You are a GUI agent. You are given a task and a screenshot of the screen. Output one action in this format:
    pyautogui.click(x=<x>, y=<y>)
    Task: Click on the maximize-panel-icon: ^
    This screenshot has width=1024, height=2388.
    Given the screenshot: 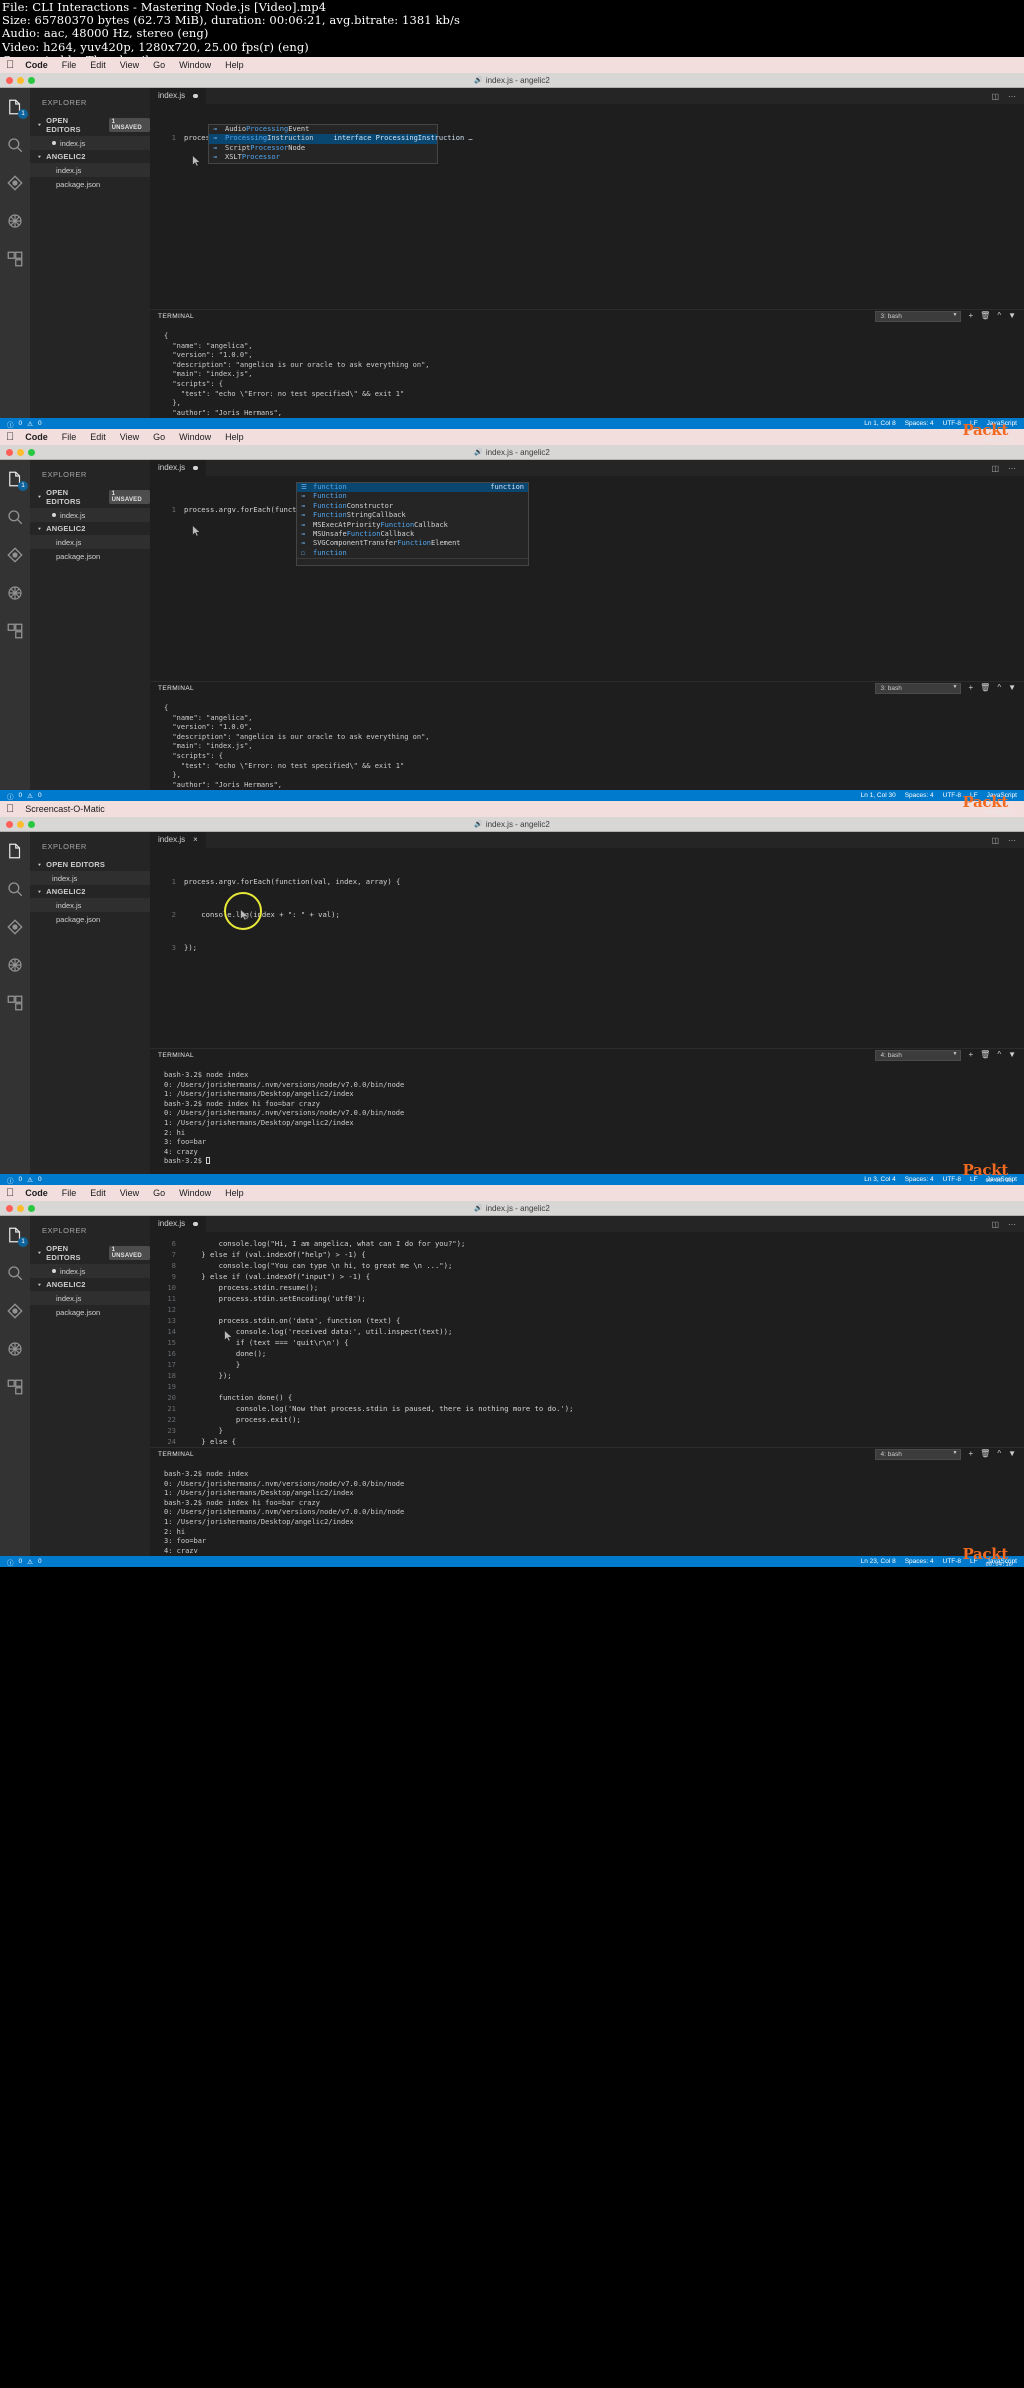 What is the action you would take?
    pyautogui.click(x=999, y=688)
    